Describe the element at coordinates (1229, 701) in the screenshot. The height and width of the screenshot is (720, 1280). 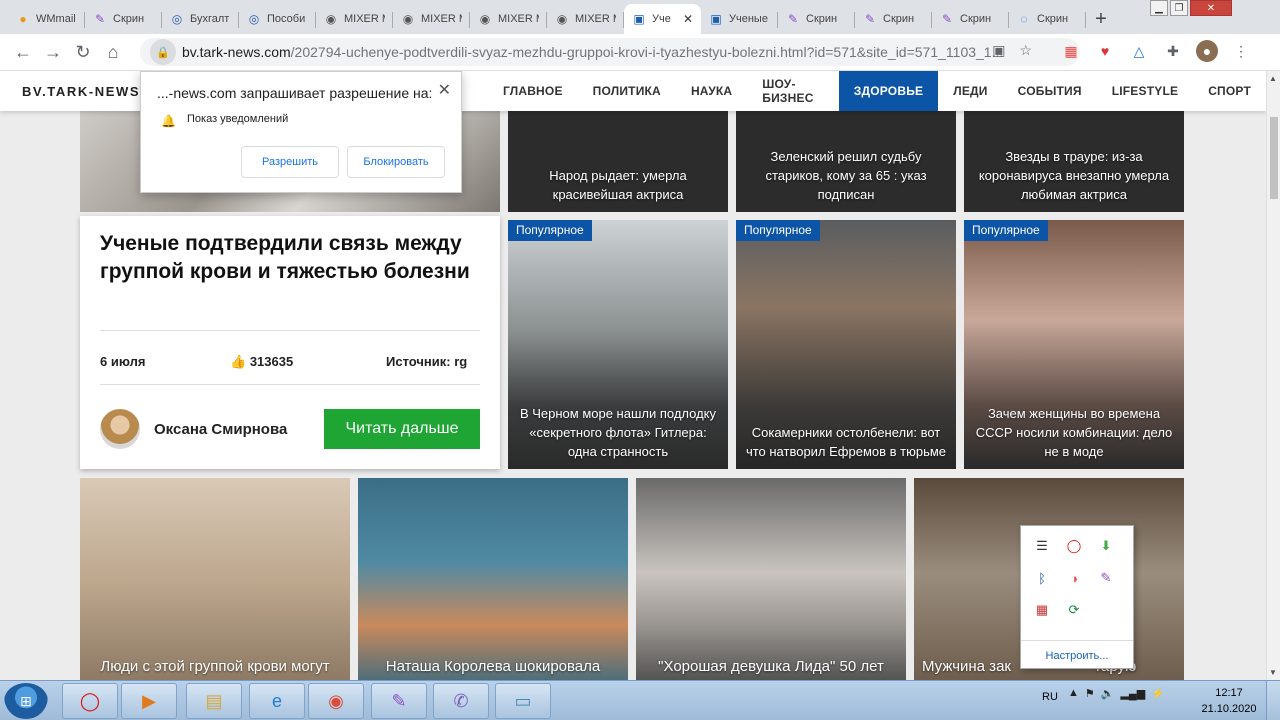
I see `clock: 12:17 21.10.2020` at that location.